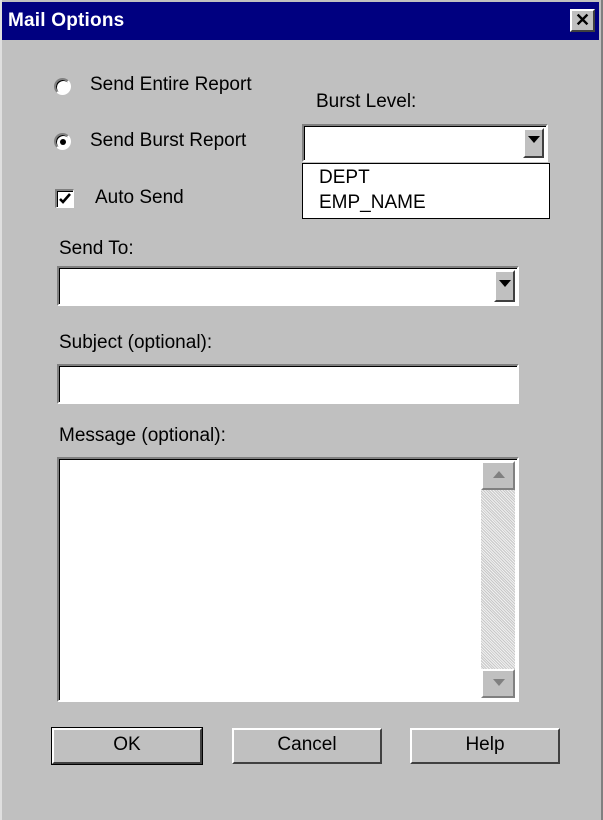 The width and height of the screenshot is (603, 820). I want to click on message-label: Message (optional):, so click(142, 435).